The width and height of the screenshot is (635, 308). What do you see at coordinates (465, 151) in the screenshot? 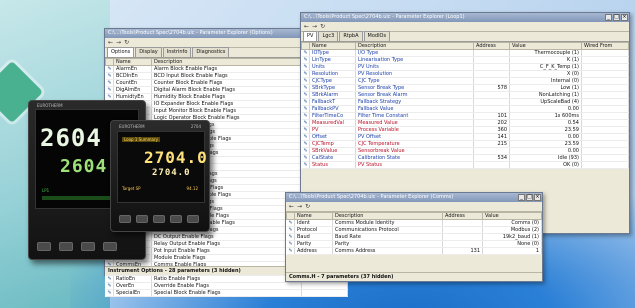
I see `table-row: ✎ SBrkValue Sensorbreak Value 0.00` at bounding box center [465, 151].